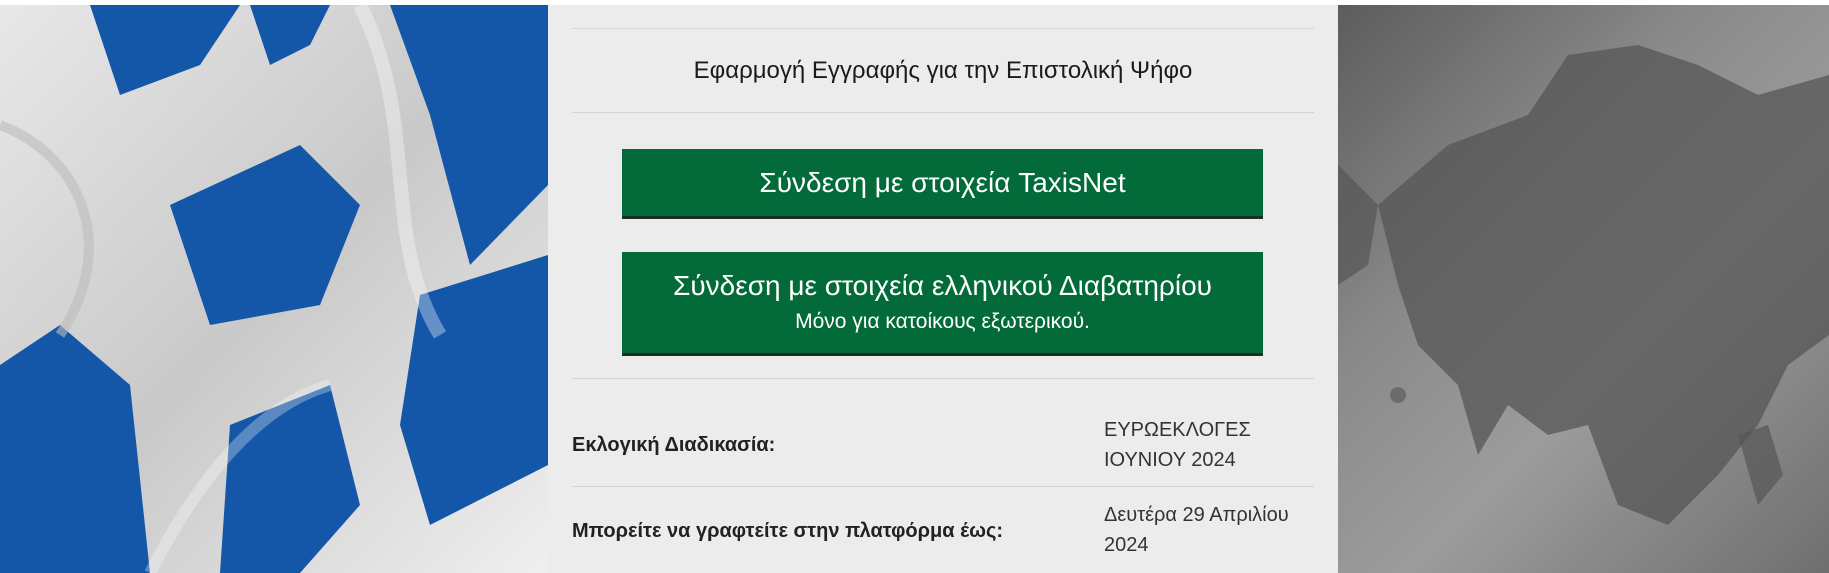 Image resolution: width=1829 pixels, height=573 pixels. What do you see at coordinates (943, 378) in the screenshot?
I see `buttons-divider` at bounding box center [943, 378].